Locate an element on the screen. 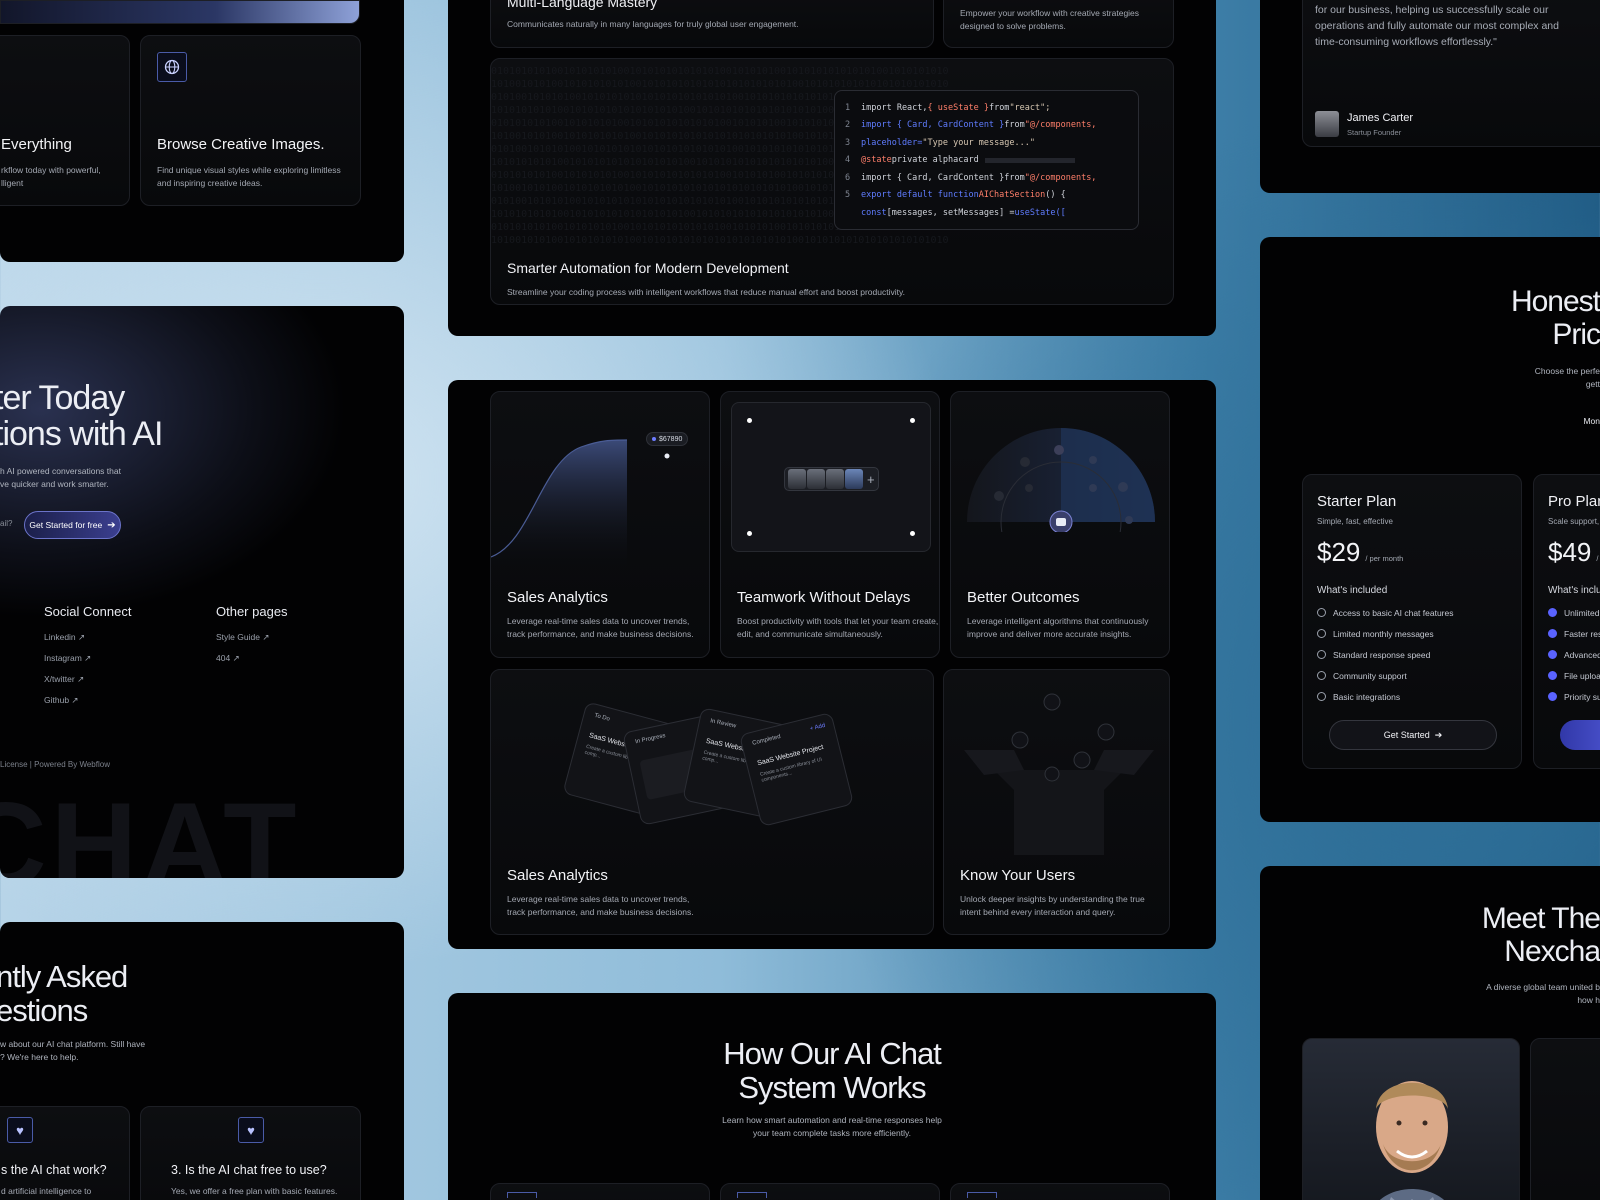  chart-point is located at coordinates (667, 456).